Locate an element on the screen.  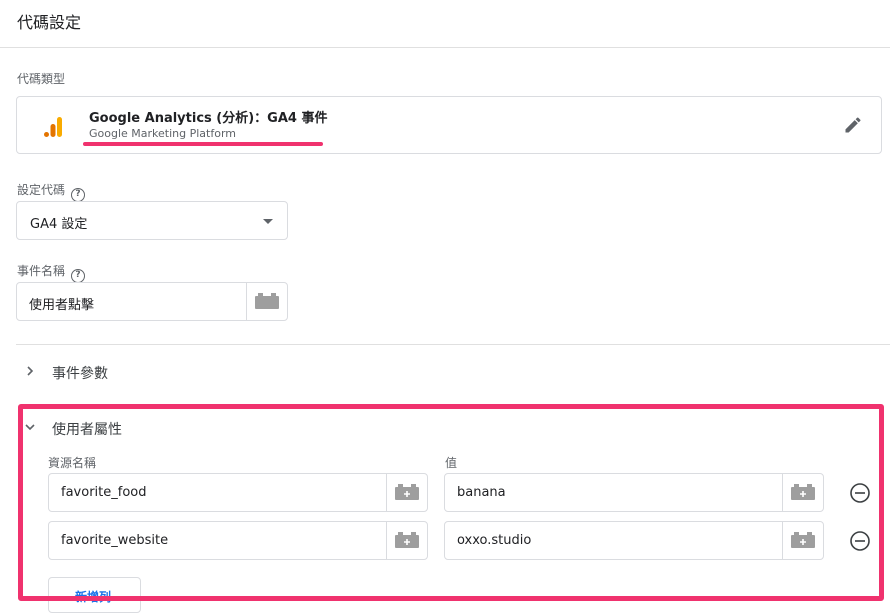
config-tag-select: GA4 設定 is located at coordinates (152, 220).